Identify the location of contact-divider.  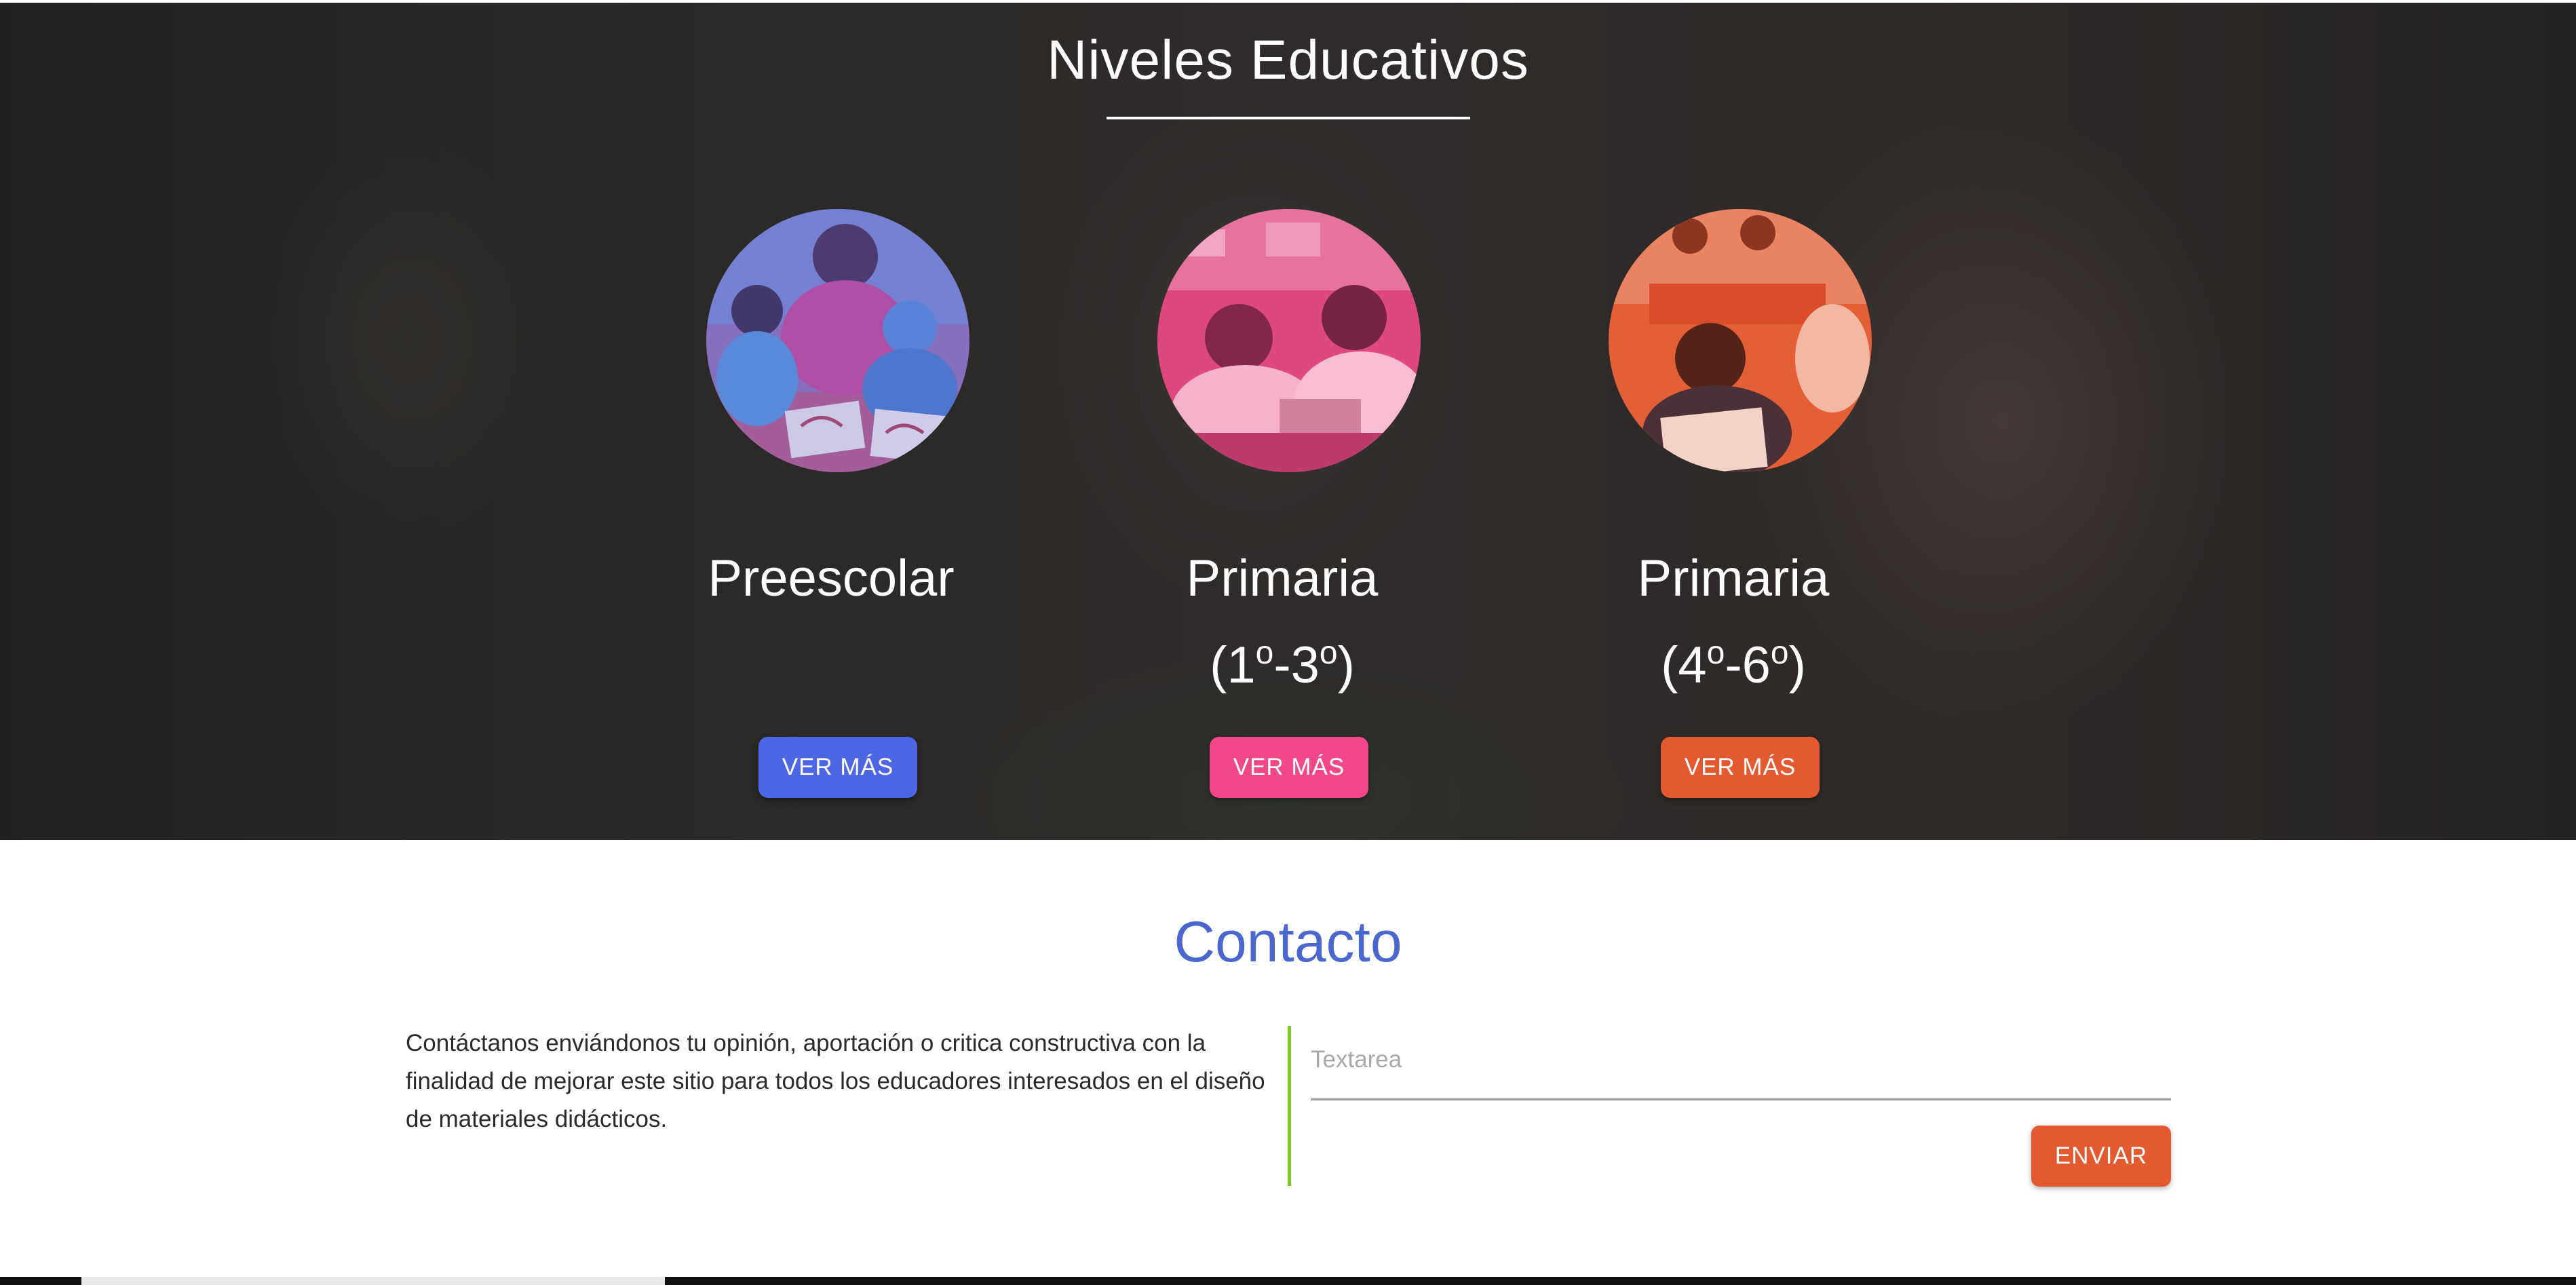
(1289, 1106).